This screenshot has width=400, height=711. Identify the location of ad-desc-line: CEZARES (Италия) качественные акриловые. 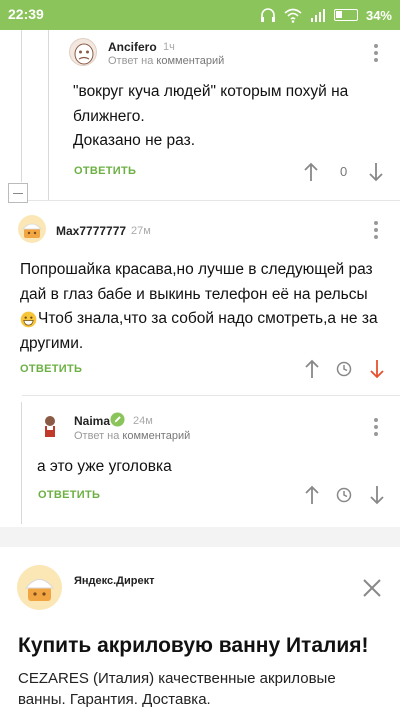
(177, 678).